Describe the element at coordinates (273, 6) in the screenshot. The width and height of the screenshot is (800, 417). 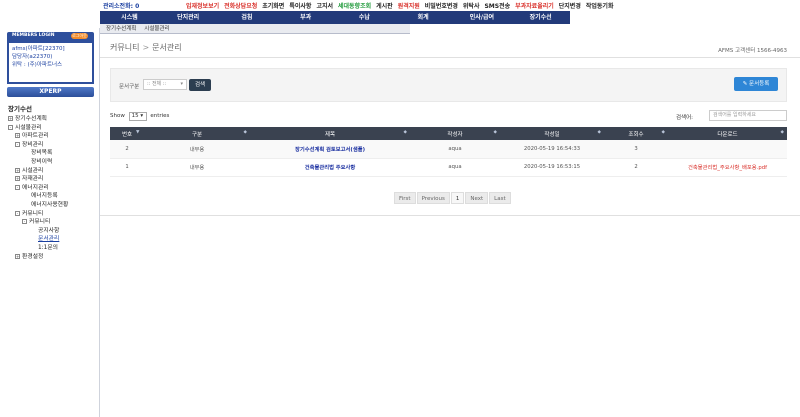
I see `top-link: 초기화면` at that location.